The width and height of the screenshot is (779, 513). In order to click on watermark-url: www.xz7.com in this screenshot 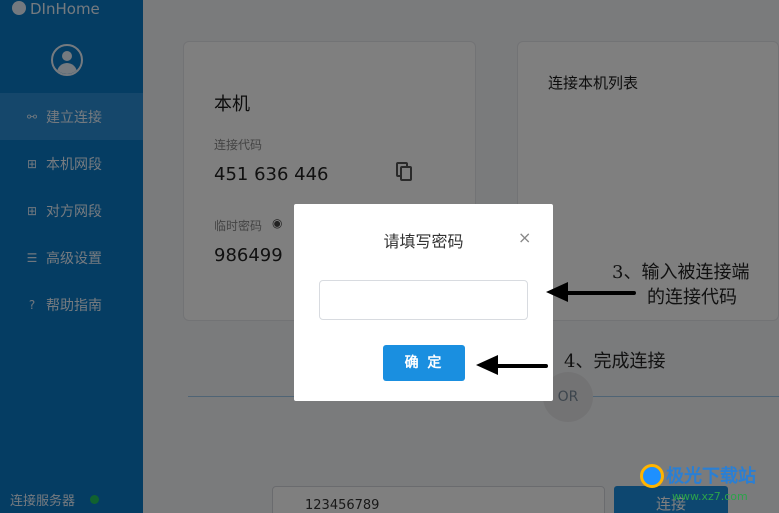, I will do `click(710, 496)`.